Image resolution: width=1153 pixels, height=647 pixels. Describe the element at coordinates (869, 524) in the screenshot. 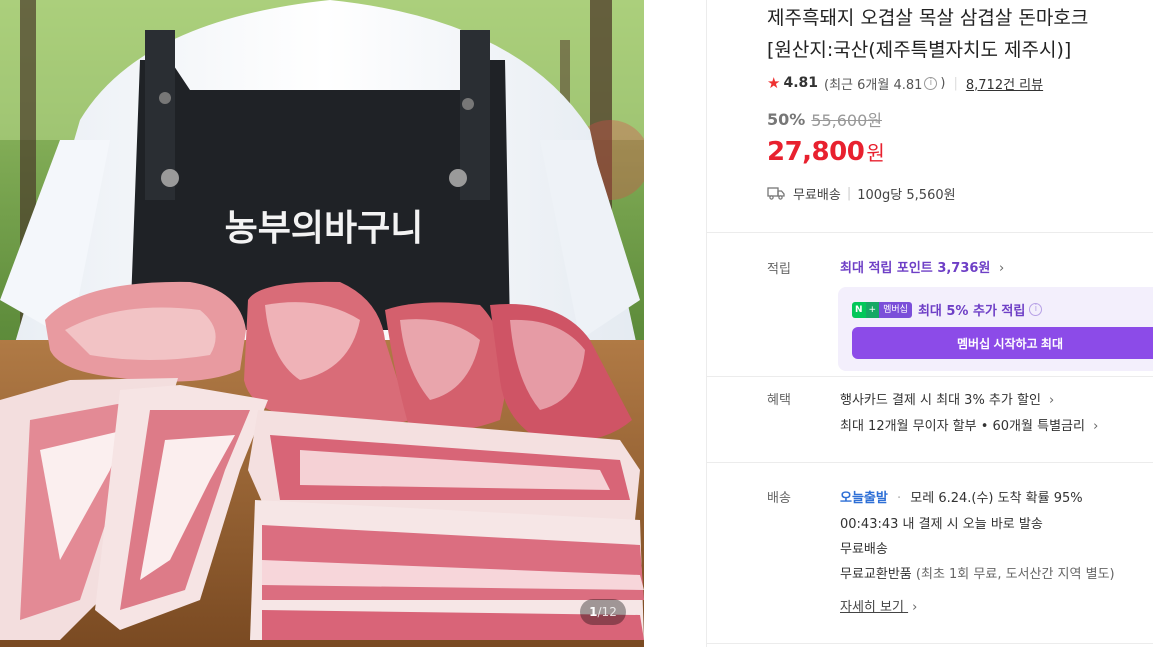

I see `countdown-timer: 00:43:43` at that location.